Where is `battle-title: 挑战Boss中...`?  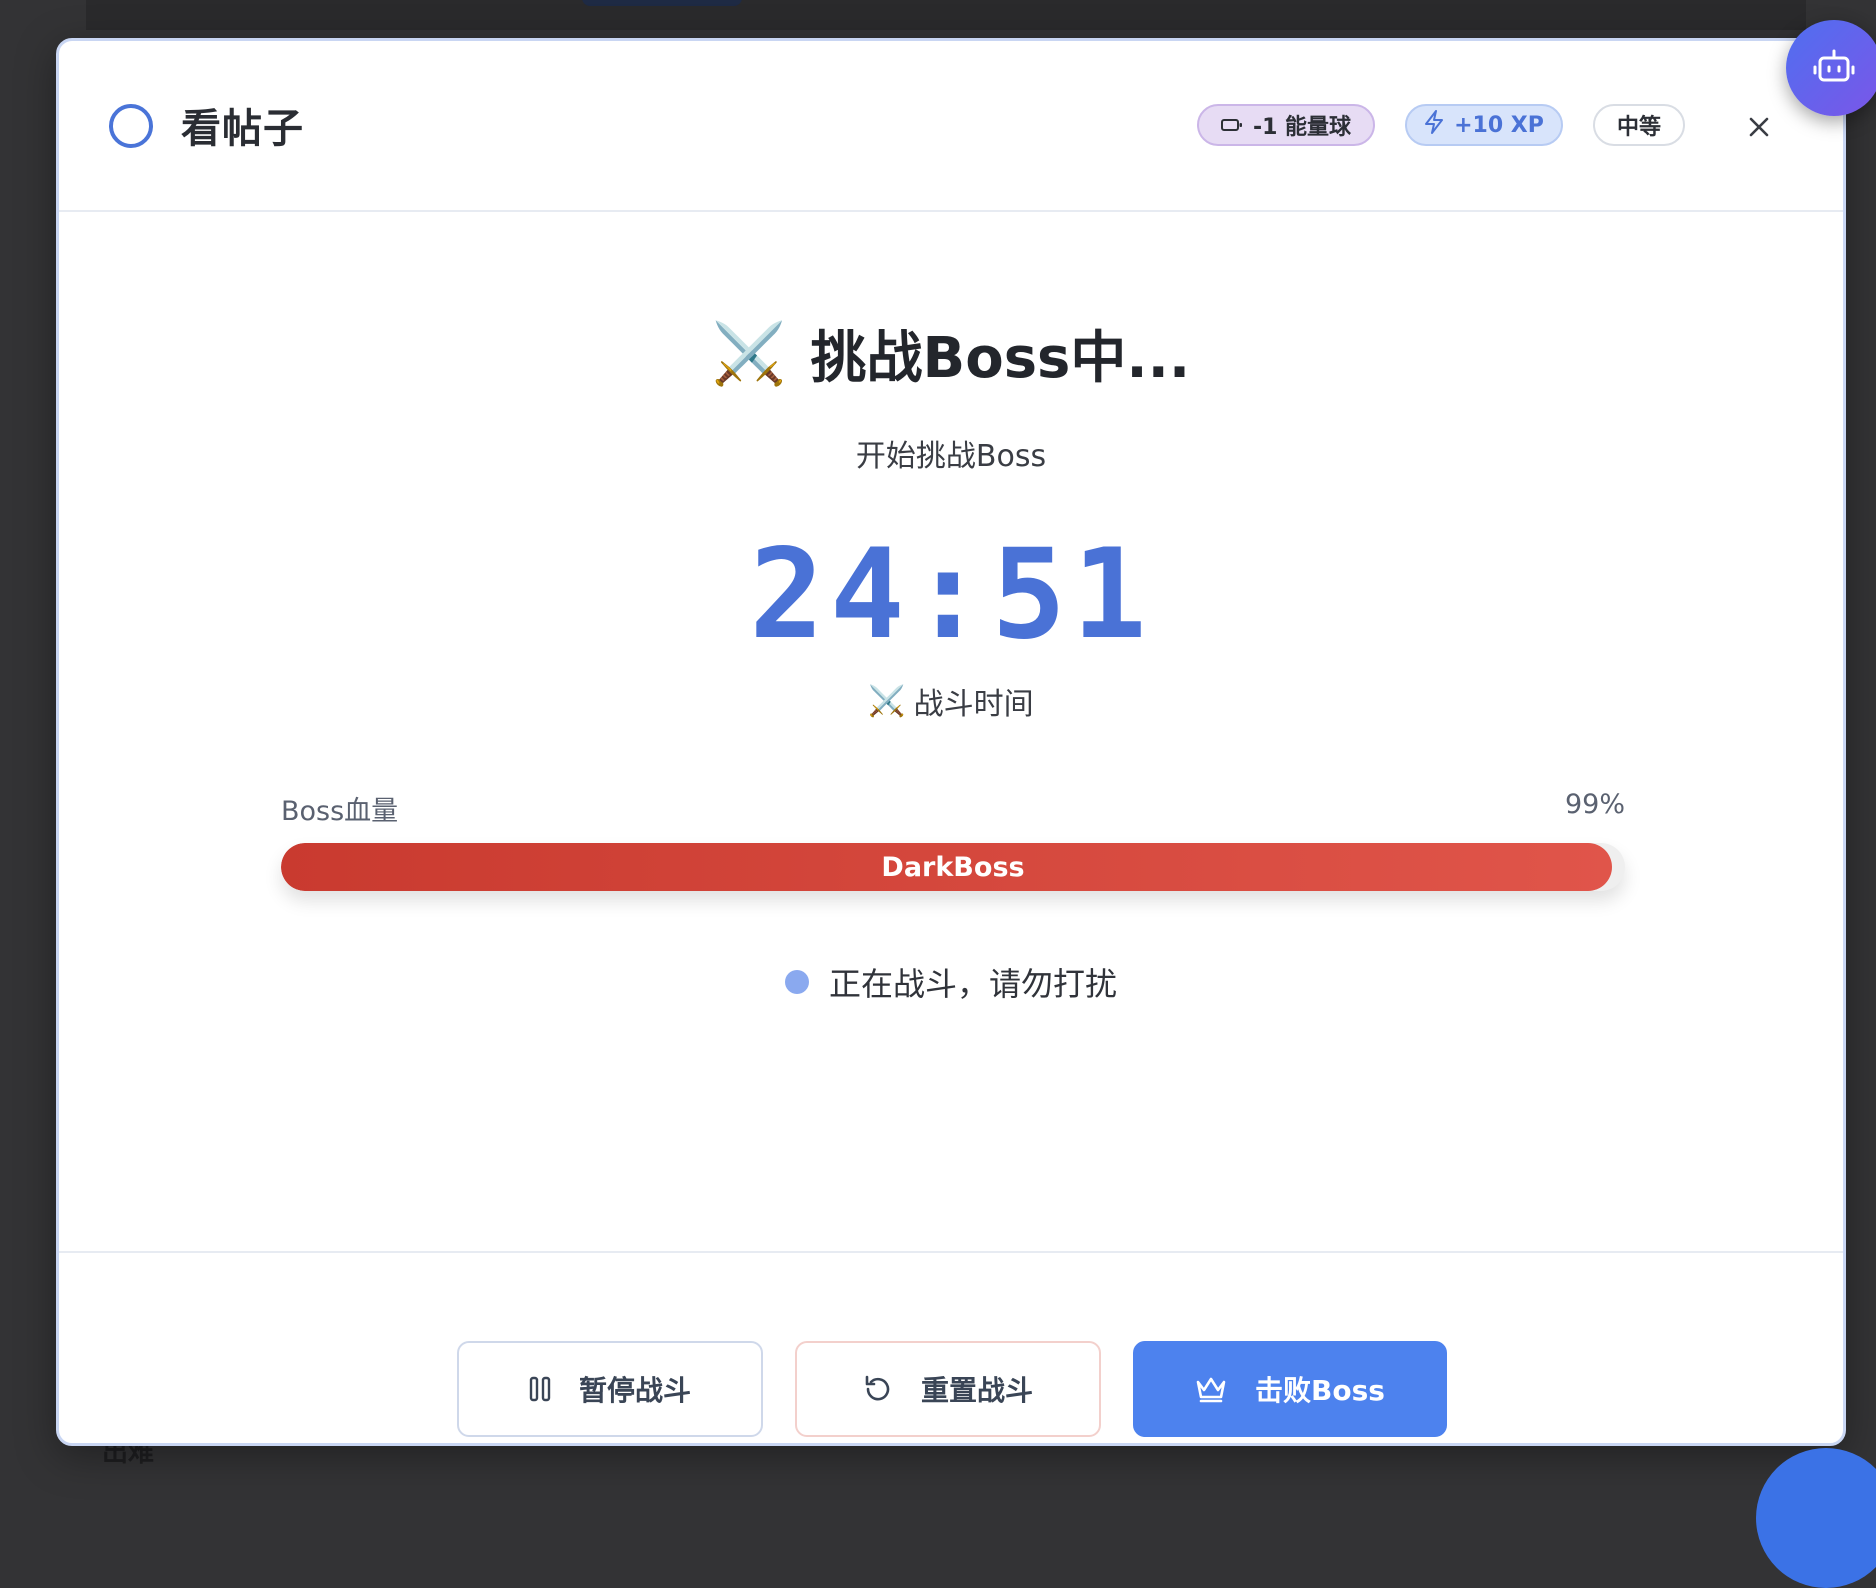
battle-title: 挑战Boss中... is located at coordinates (1001, 353).